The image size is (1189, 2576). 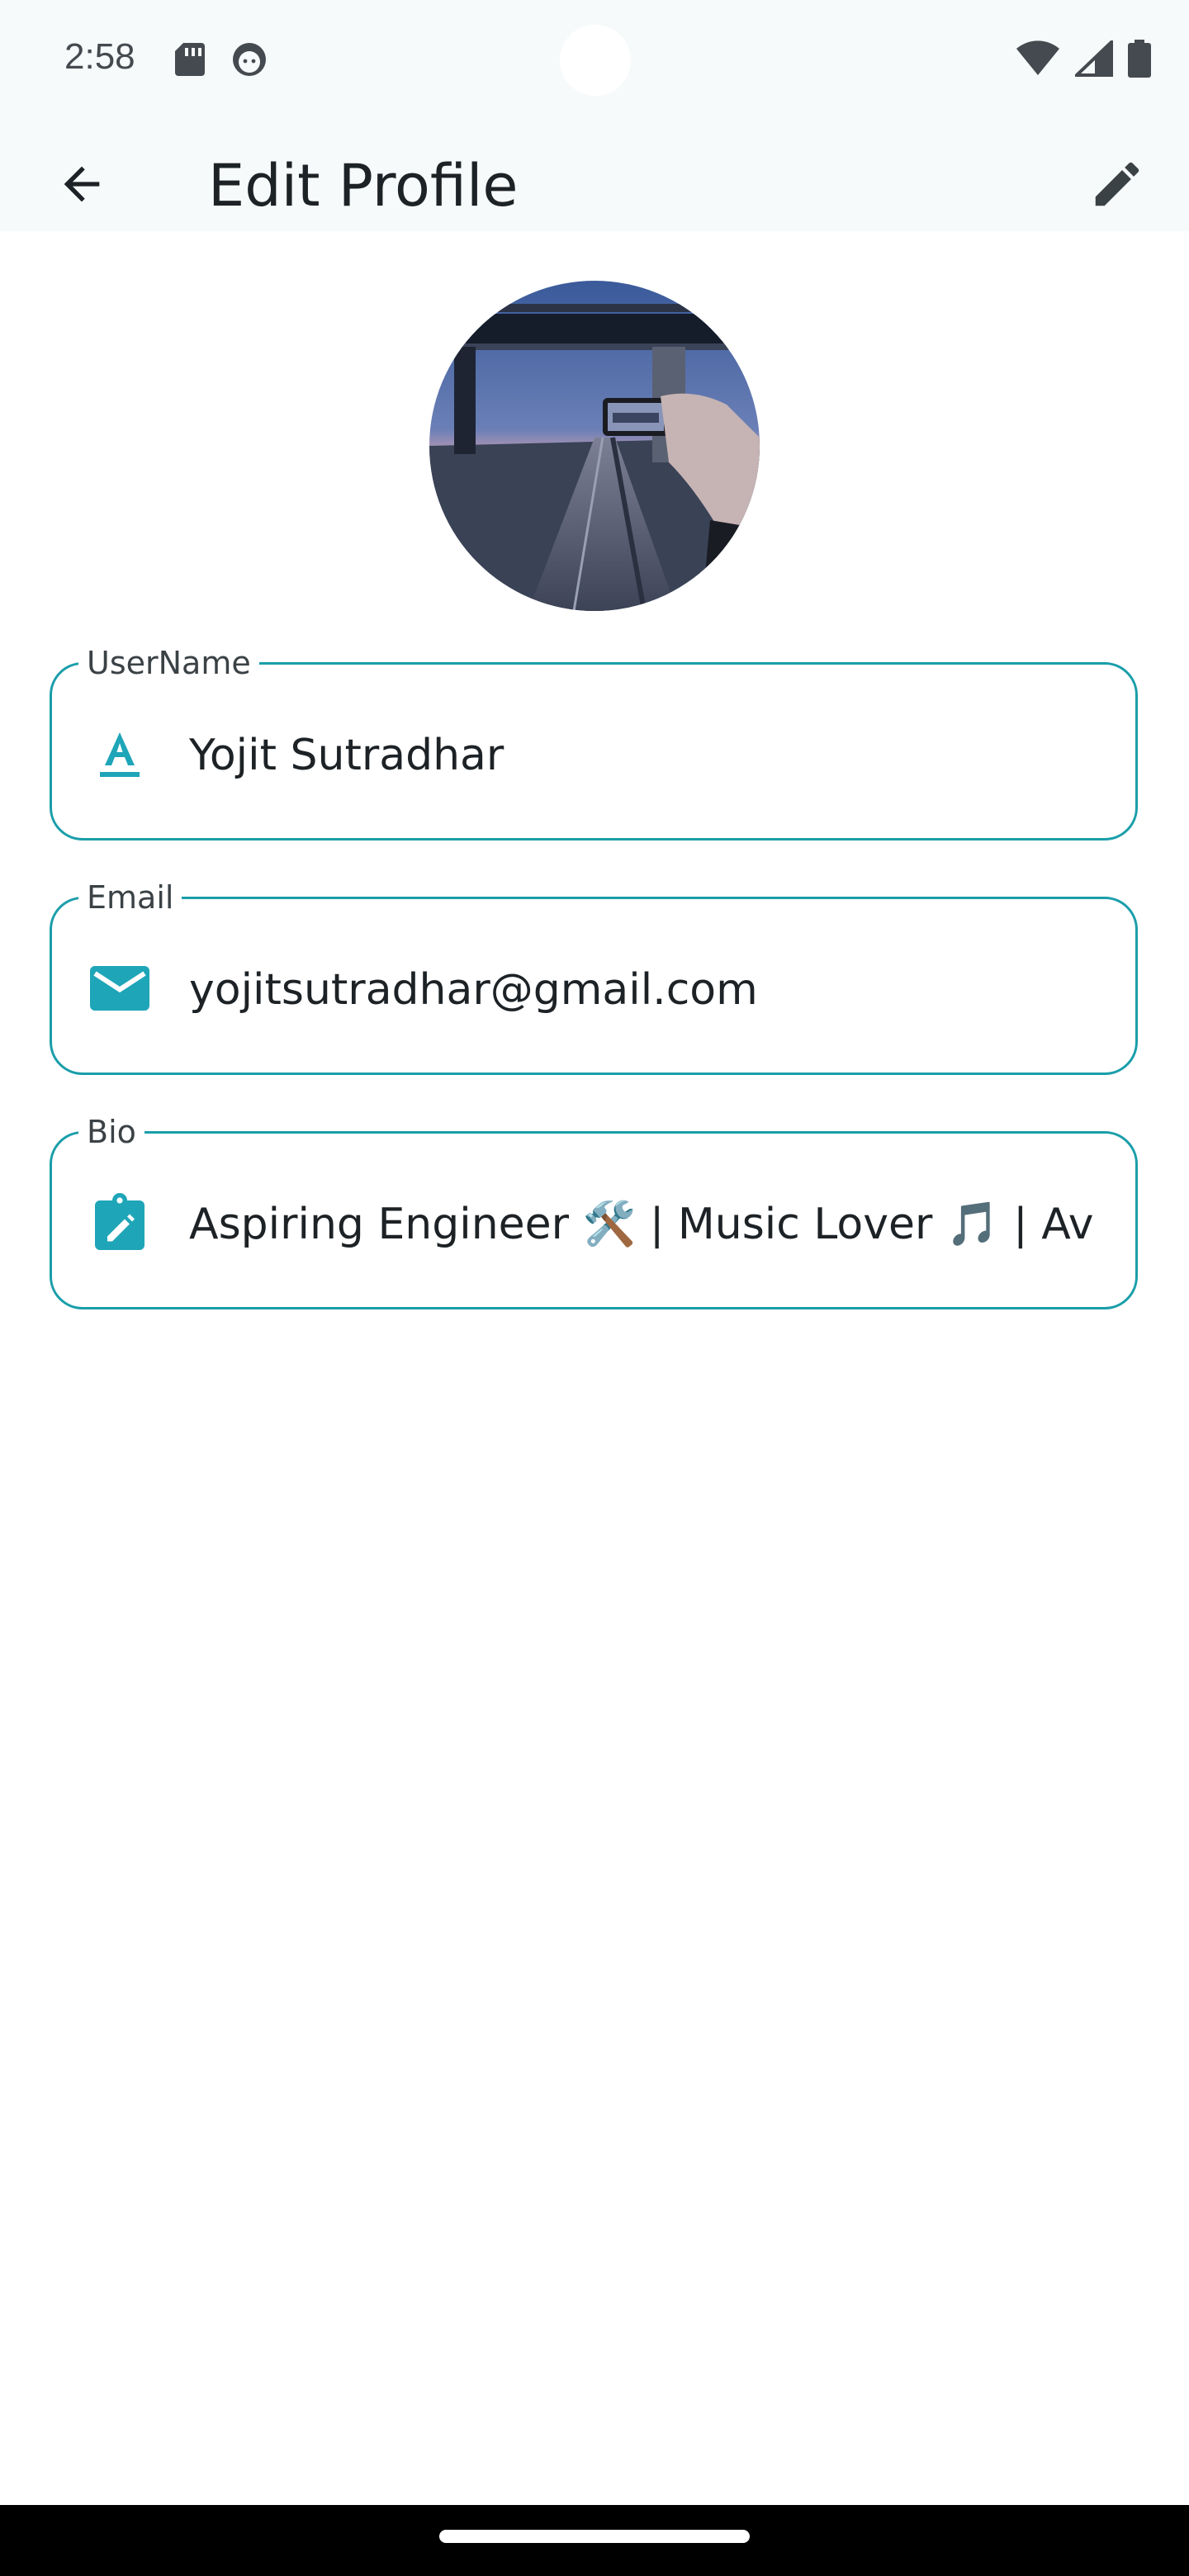 I want to click on status-left-icons, so click(x=220, y=61).